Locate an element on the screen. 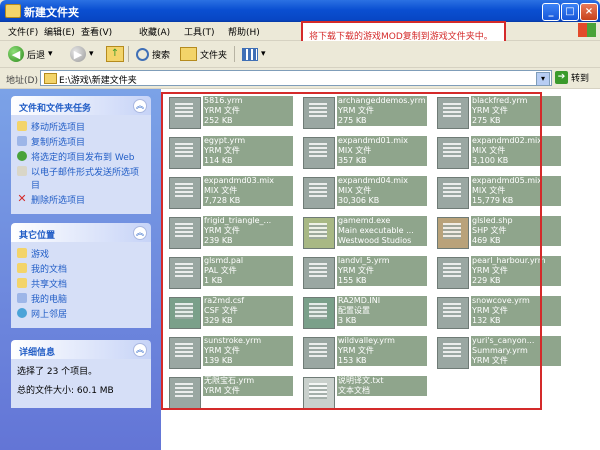 Image resolution: width=600 pixels, height=450 pixels. computer-icon is located at coordinates (22, 298).